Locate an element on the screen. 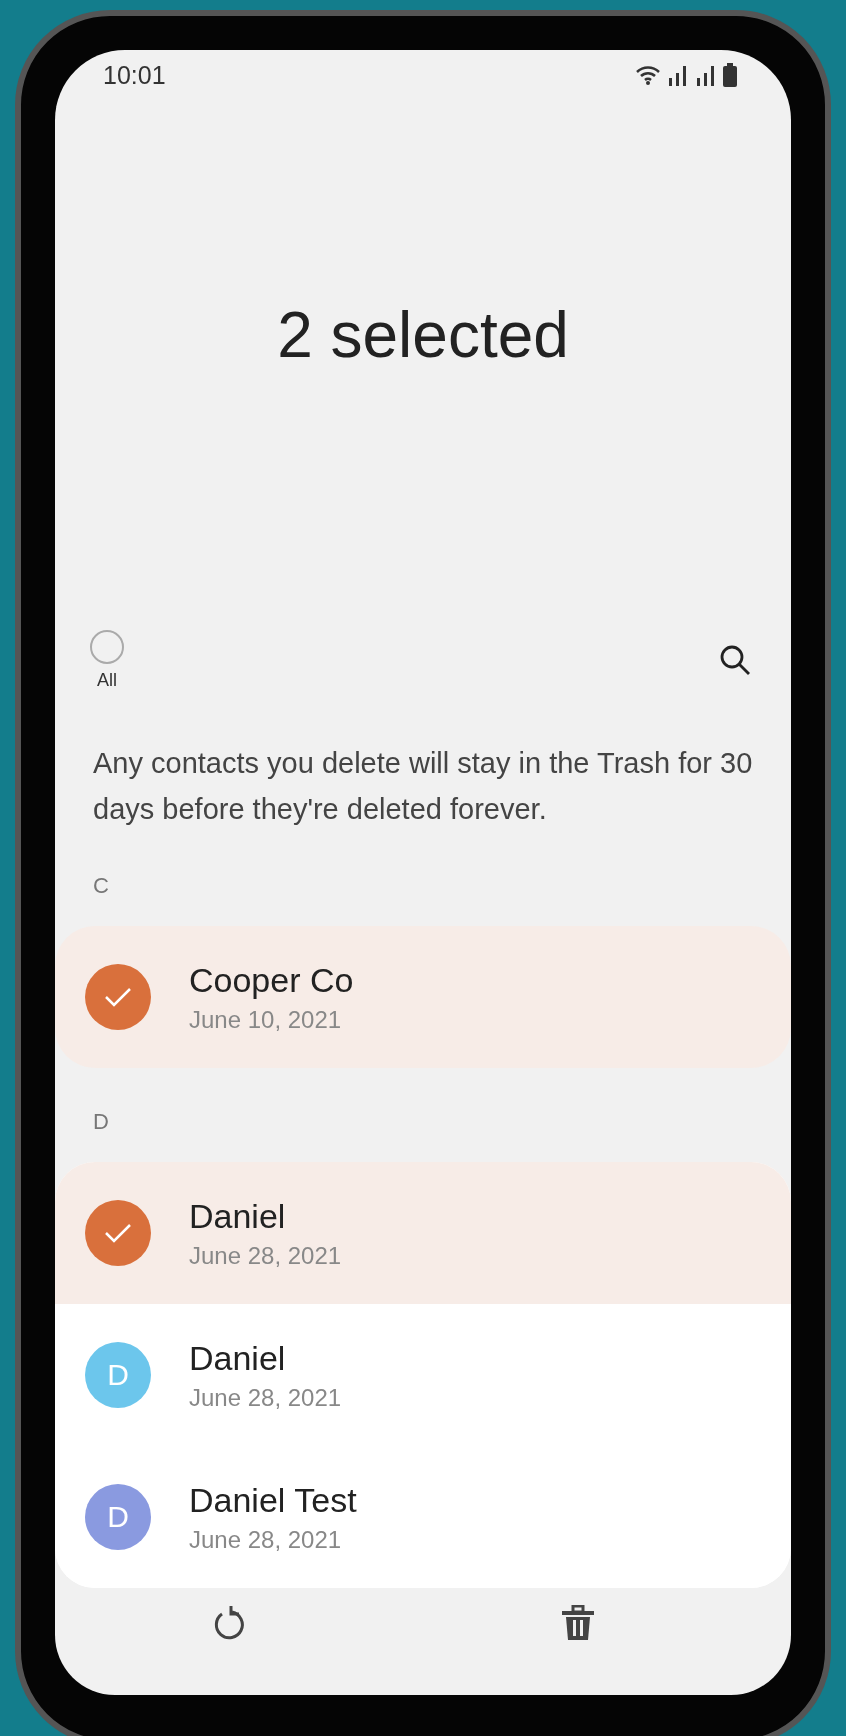 The width and height of the screenshot is (846, 1736). selection-title: 2 selected is located at coordinates (423, 335).